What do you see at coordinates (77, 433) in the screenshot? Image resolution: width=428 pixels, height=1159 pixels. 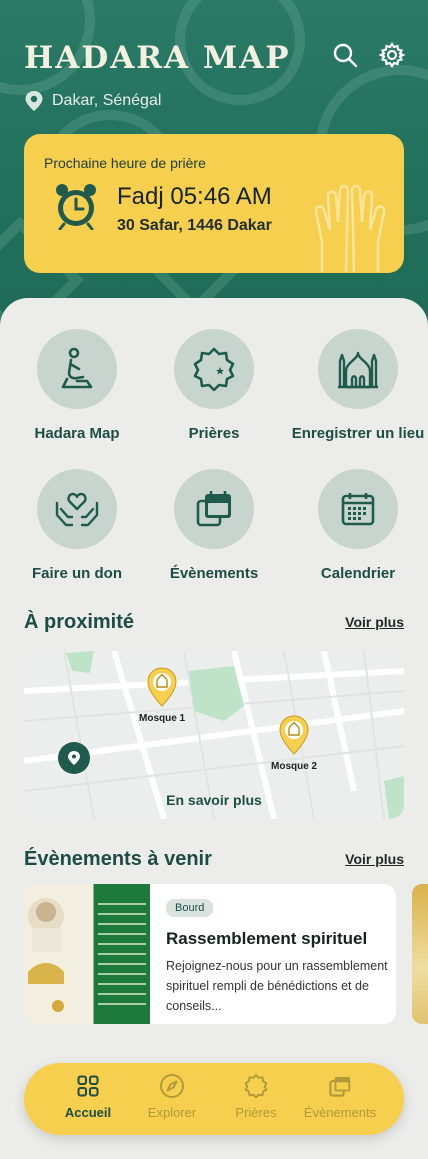 I see `quick-action-label: Hadara Map` at bounding box center [77, 433].